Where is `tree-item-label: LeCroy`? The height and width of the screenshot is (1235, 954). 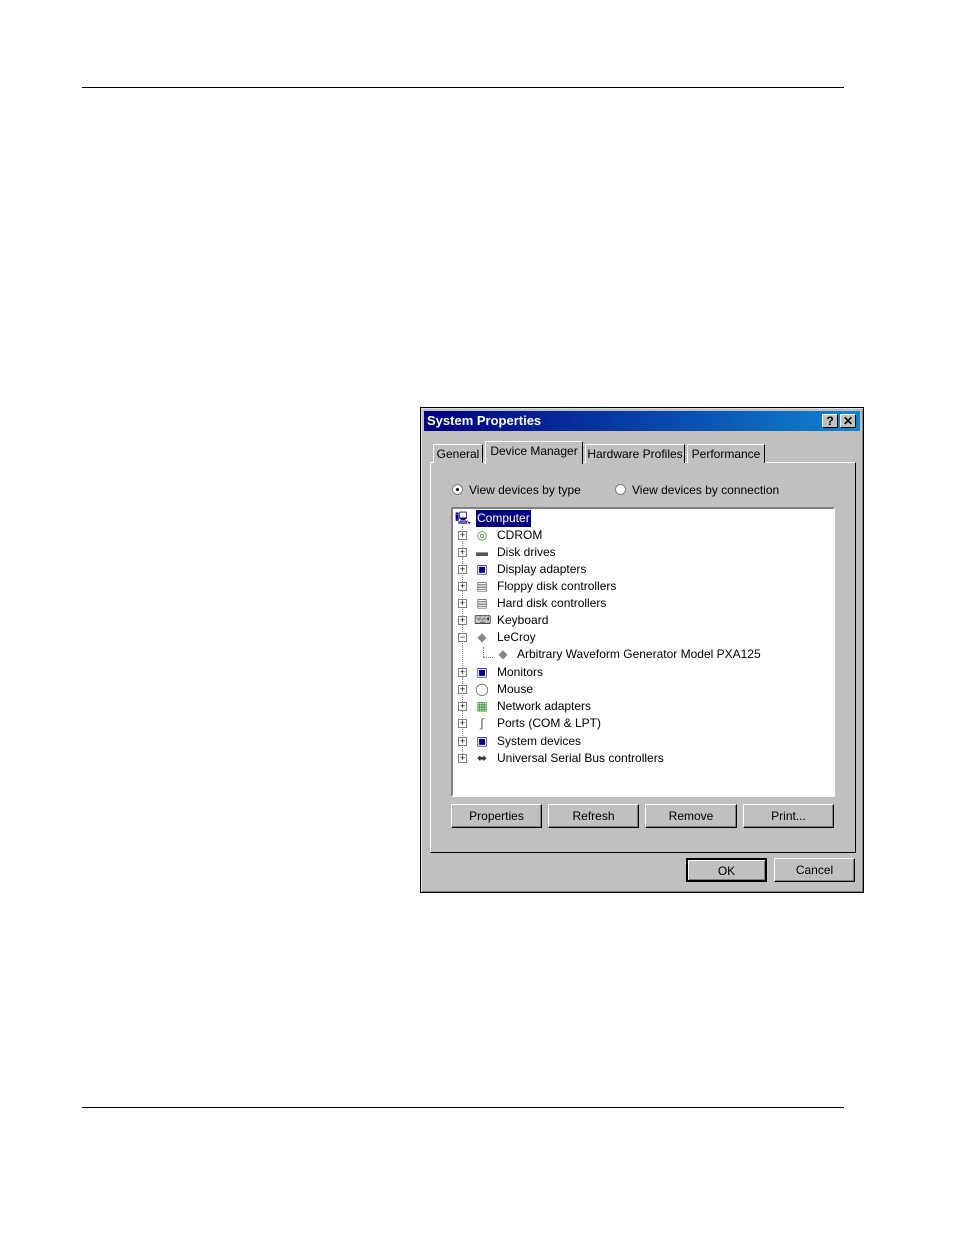 tree-item-label: LeCroy is located at coordinates (516, 637).